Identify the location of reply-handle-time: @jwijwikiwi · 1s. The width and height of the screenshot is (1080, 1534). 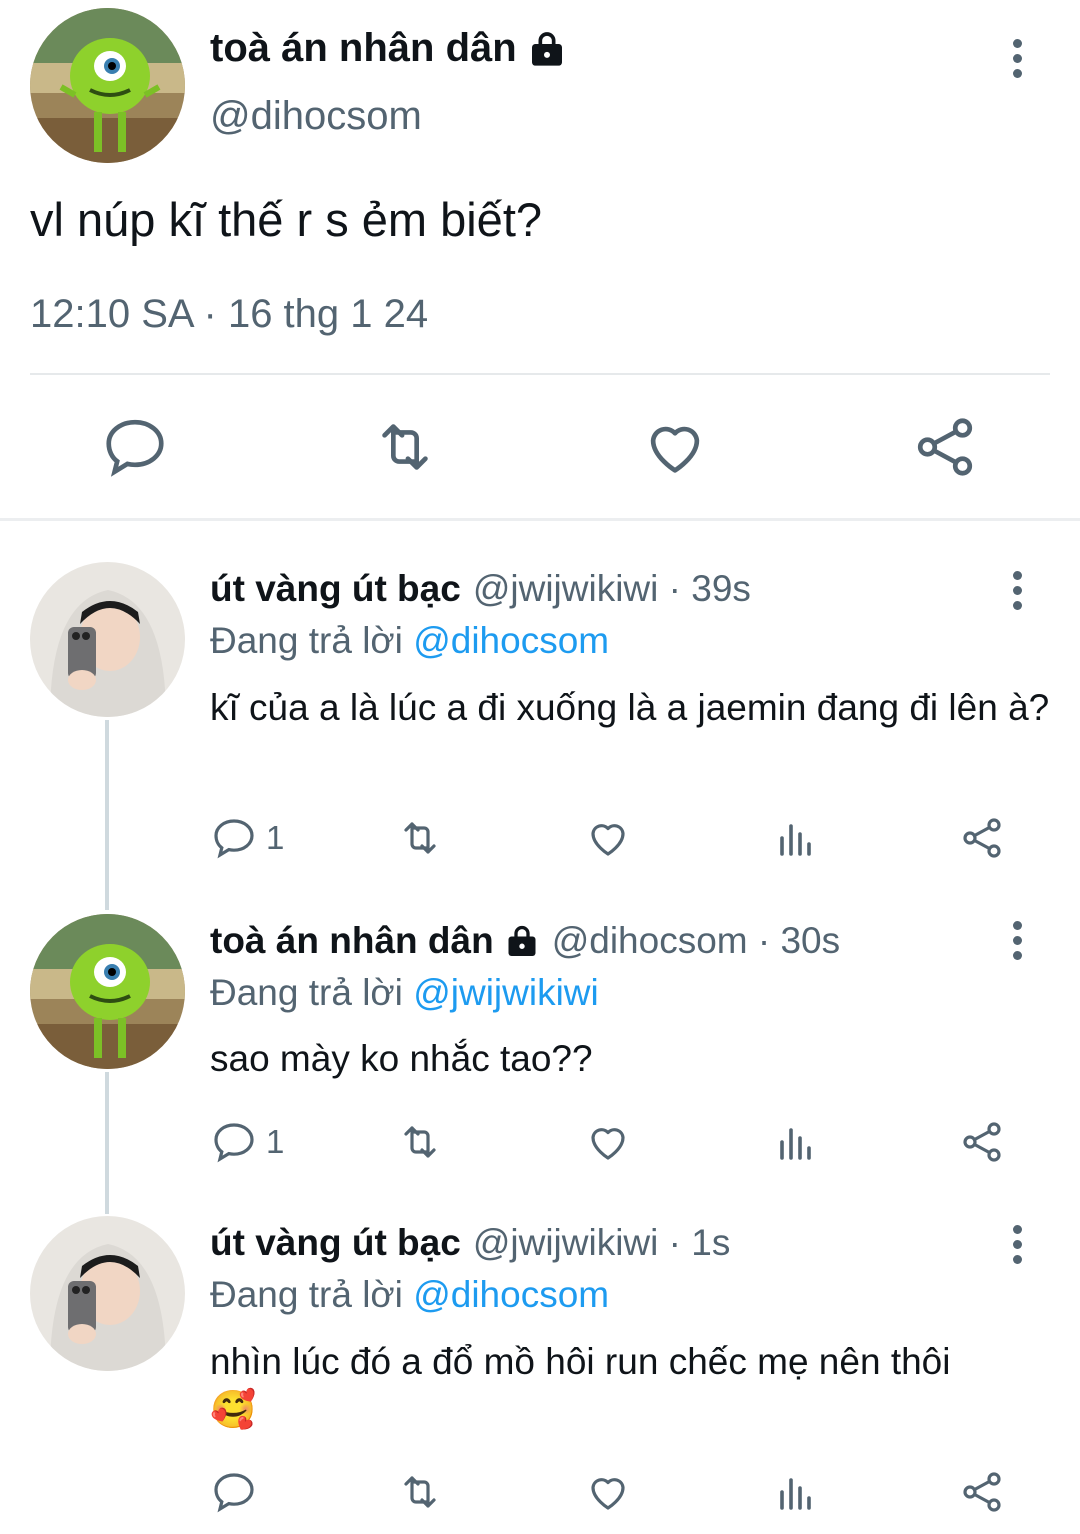
(602, 1243).